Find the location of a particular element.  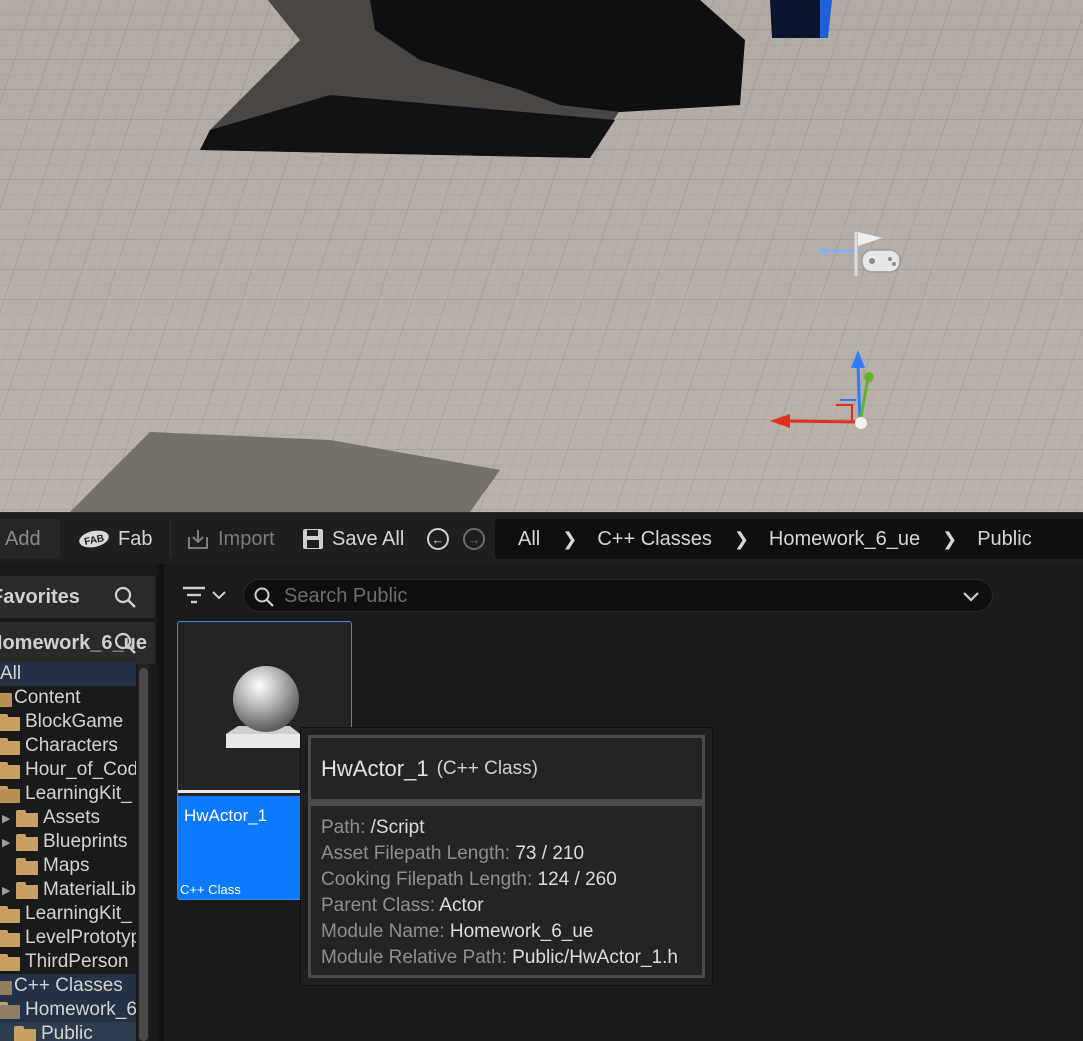

tooltip-key: Module Relative Path: is located at coordinates (414, 957).